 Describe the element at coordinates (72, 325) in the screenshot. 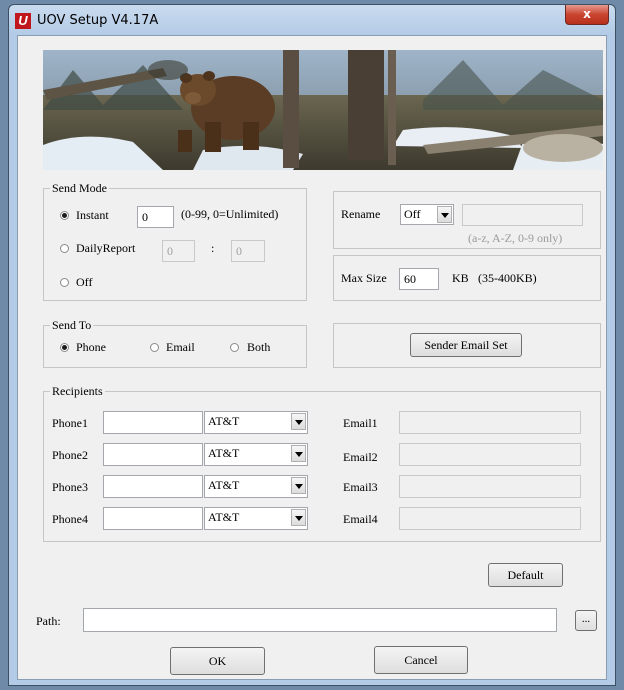

I see `send-to-legend: Send To` at that location.